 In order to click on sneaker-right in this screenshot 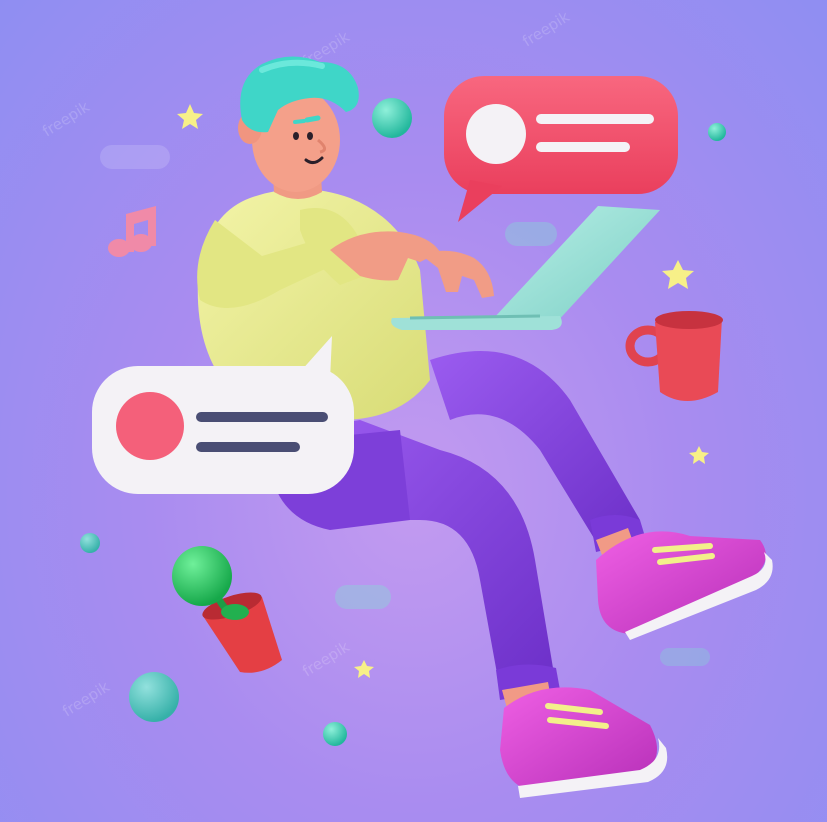, I will do `click(684, 585)`.